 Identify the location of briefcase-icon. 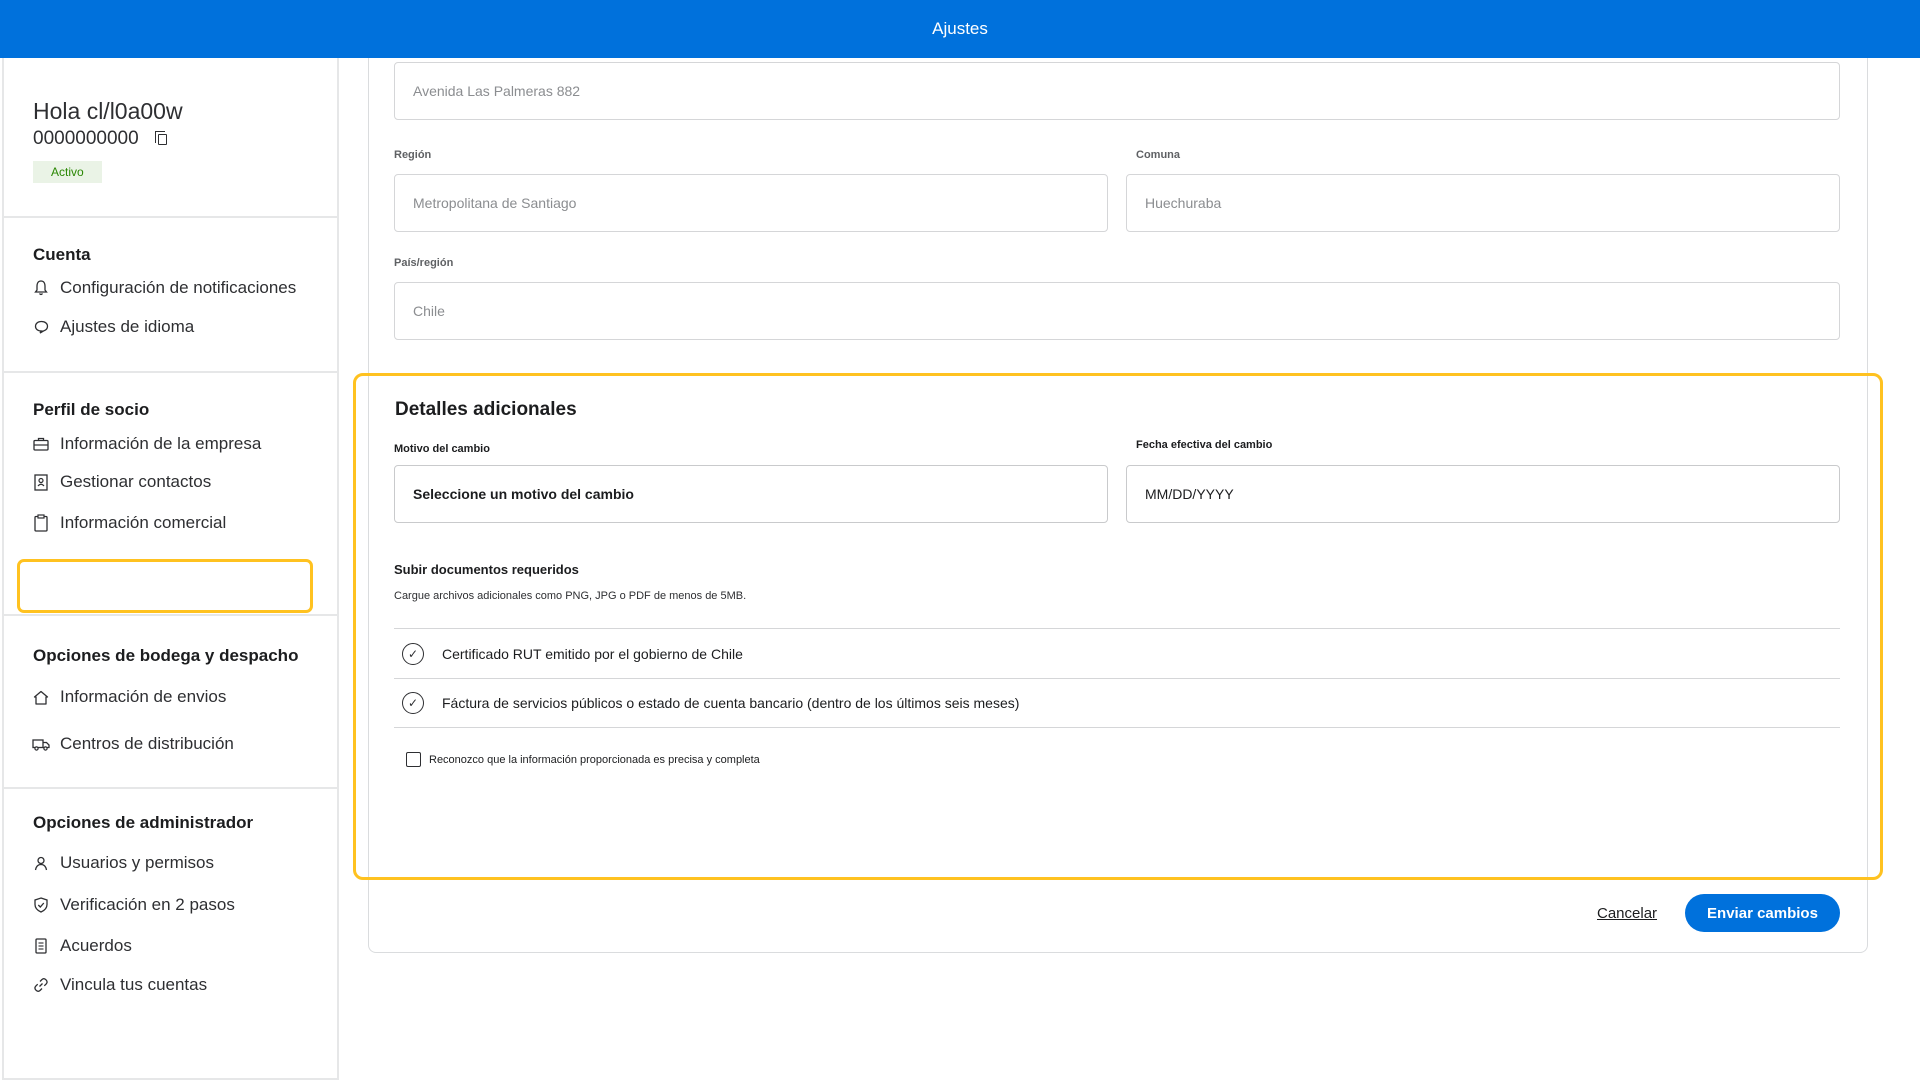
(41, 444).